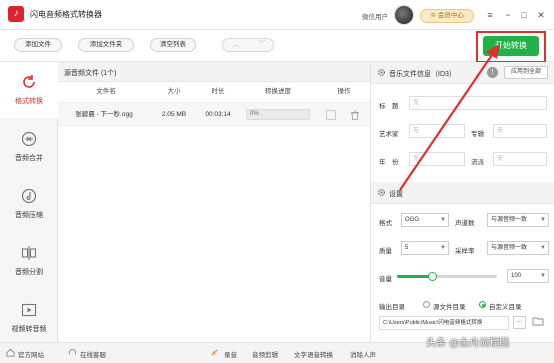 The width and height of the screenshot is (554, 363). I want to click on vocal-remove-link: 消除人声, so click(363, 354).